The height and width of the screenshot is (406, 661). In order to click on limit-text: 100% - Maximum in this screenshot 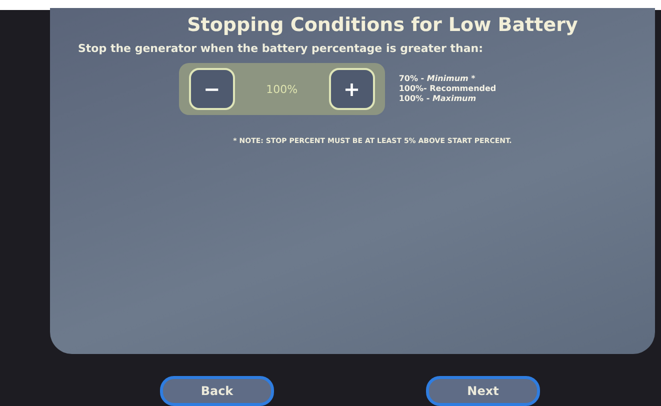, I will do `click(438, 99)`.